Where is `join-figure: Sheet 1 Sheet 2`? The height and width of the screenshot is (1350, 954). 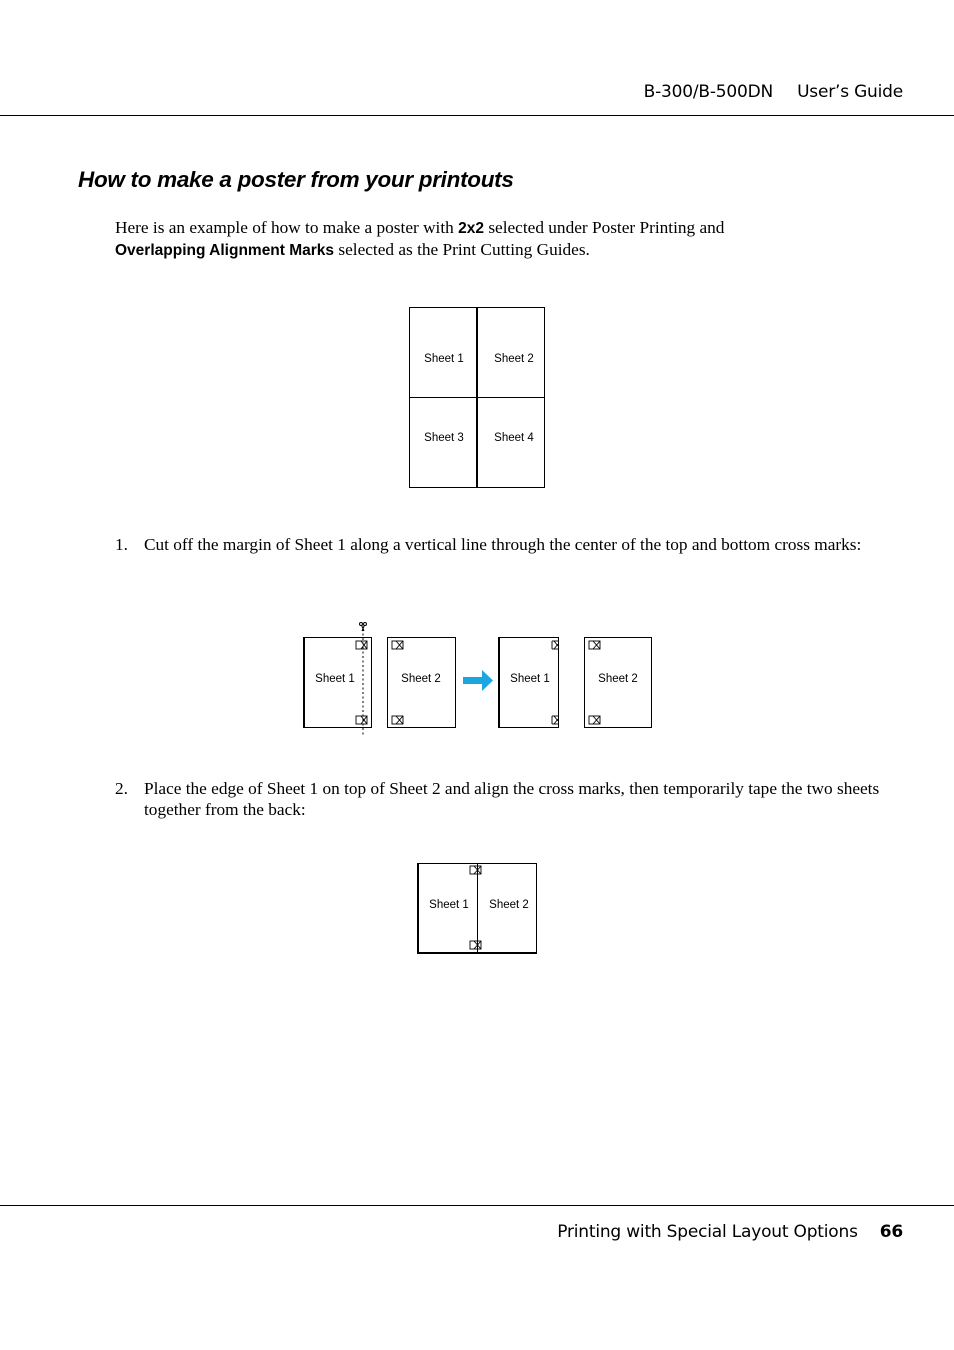 join-figure: Sheet 1 Sheet 2 is located at coordinates (477, 908).